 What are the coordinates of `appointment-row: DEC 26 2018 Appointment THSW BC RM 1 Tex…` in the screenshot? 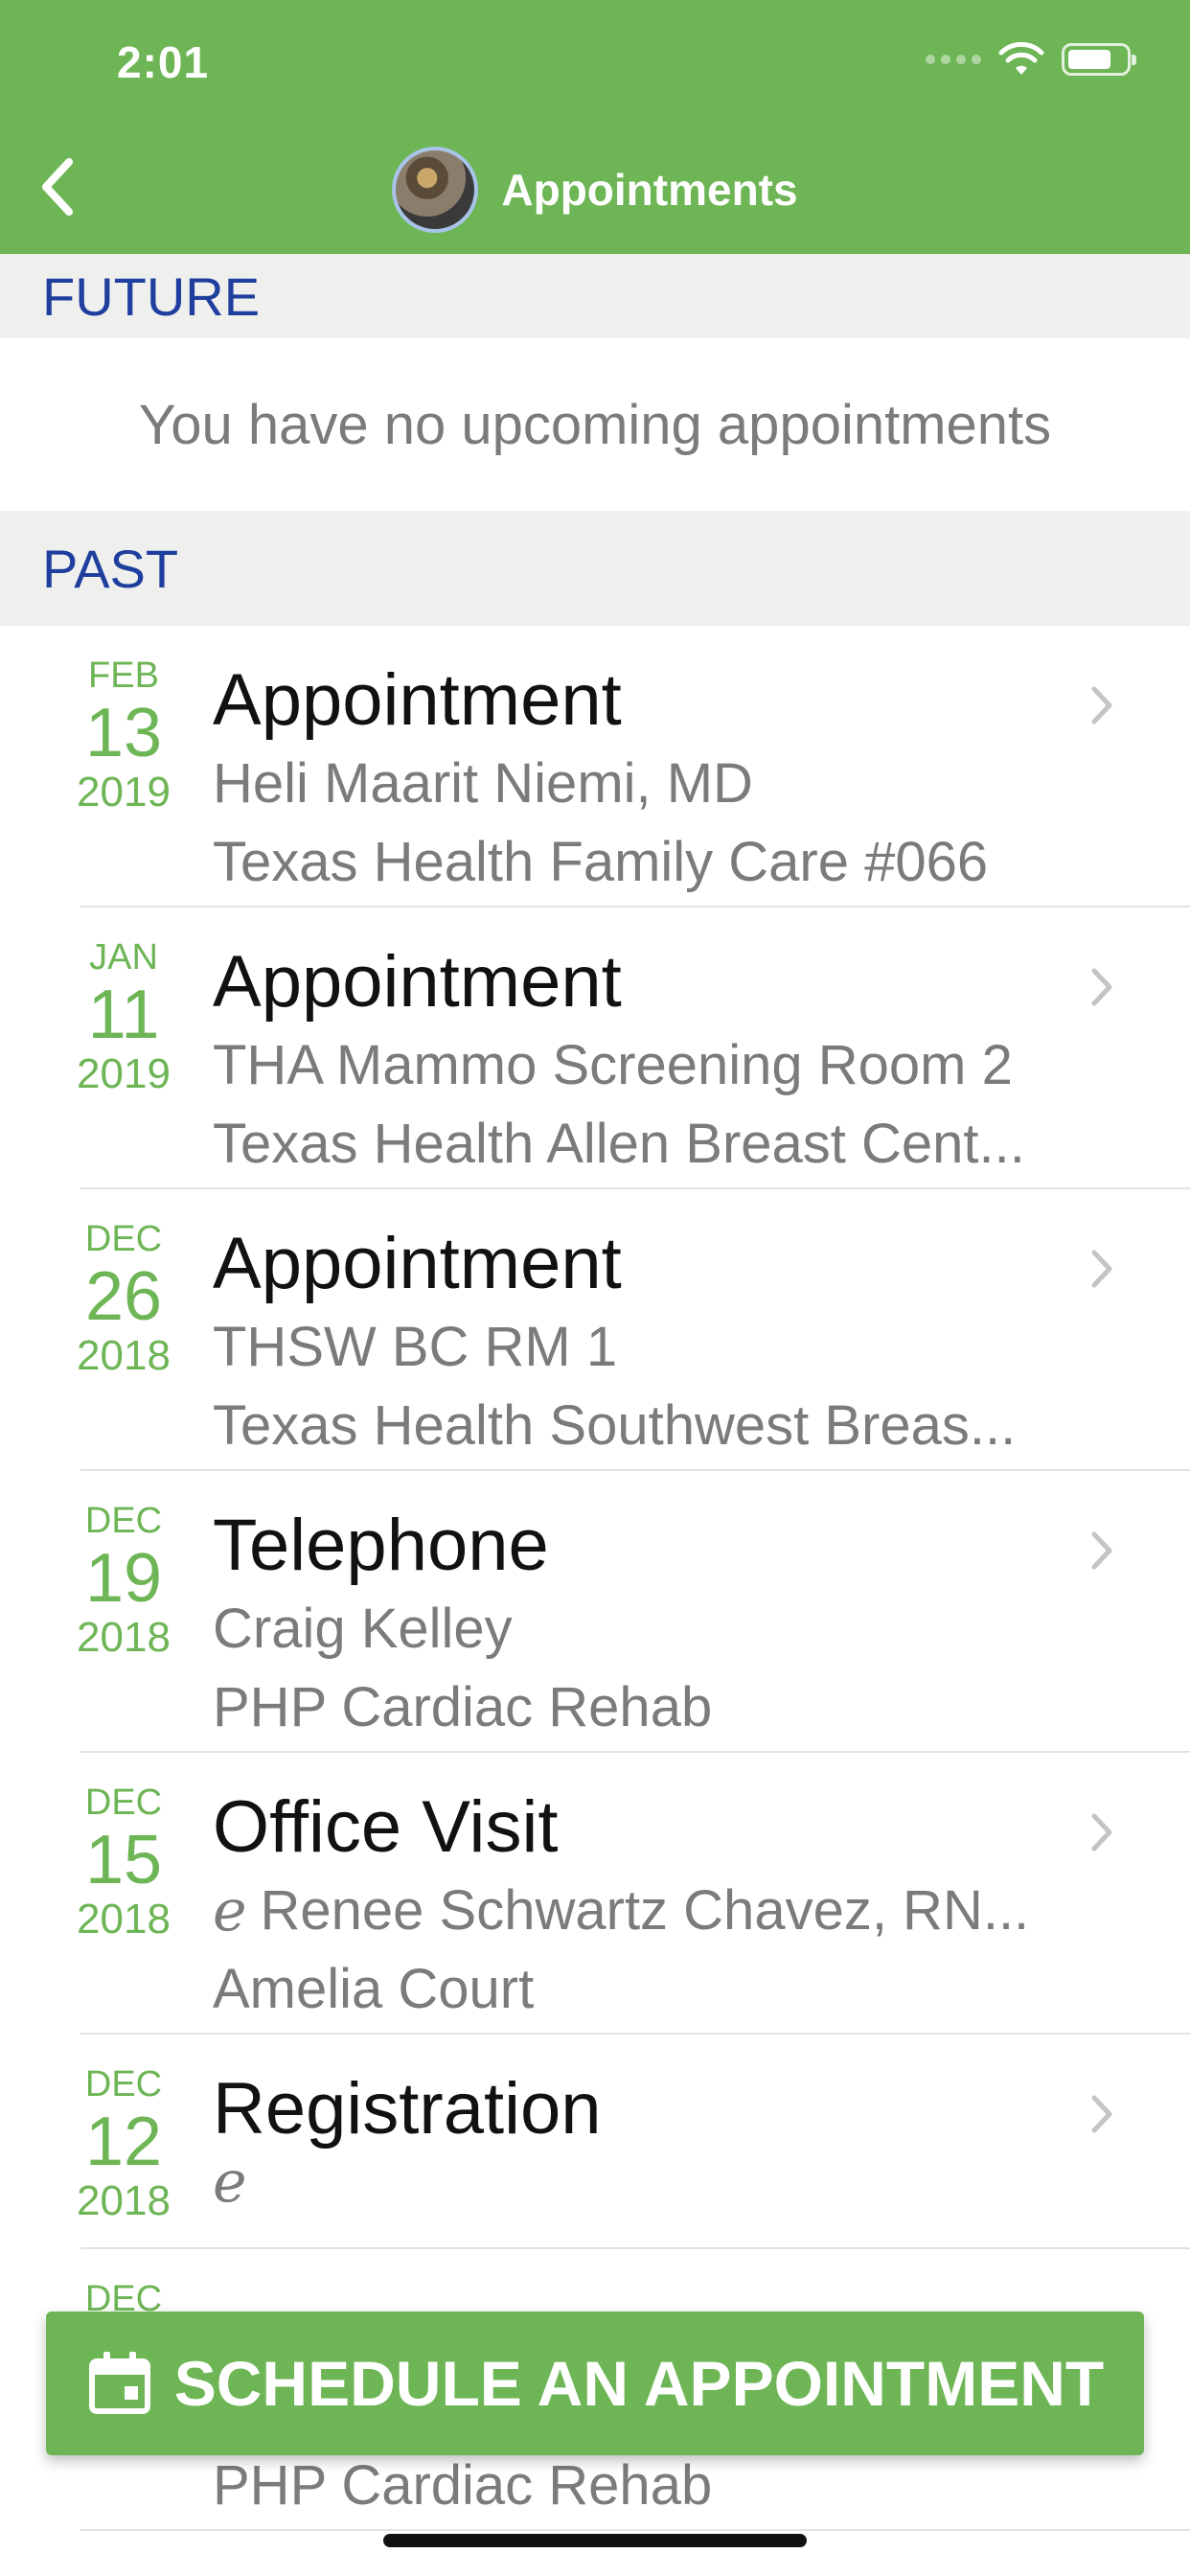 It's located at (595, 1330).